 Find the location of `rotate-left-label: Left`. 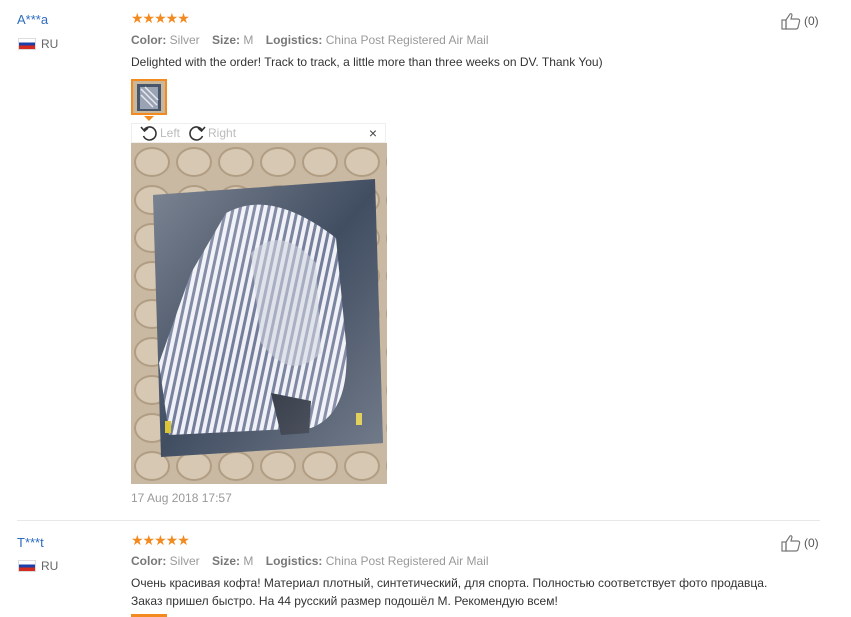

rotate-left-label: Left is located at coordinates (170, 133).